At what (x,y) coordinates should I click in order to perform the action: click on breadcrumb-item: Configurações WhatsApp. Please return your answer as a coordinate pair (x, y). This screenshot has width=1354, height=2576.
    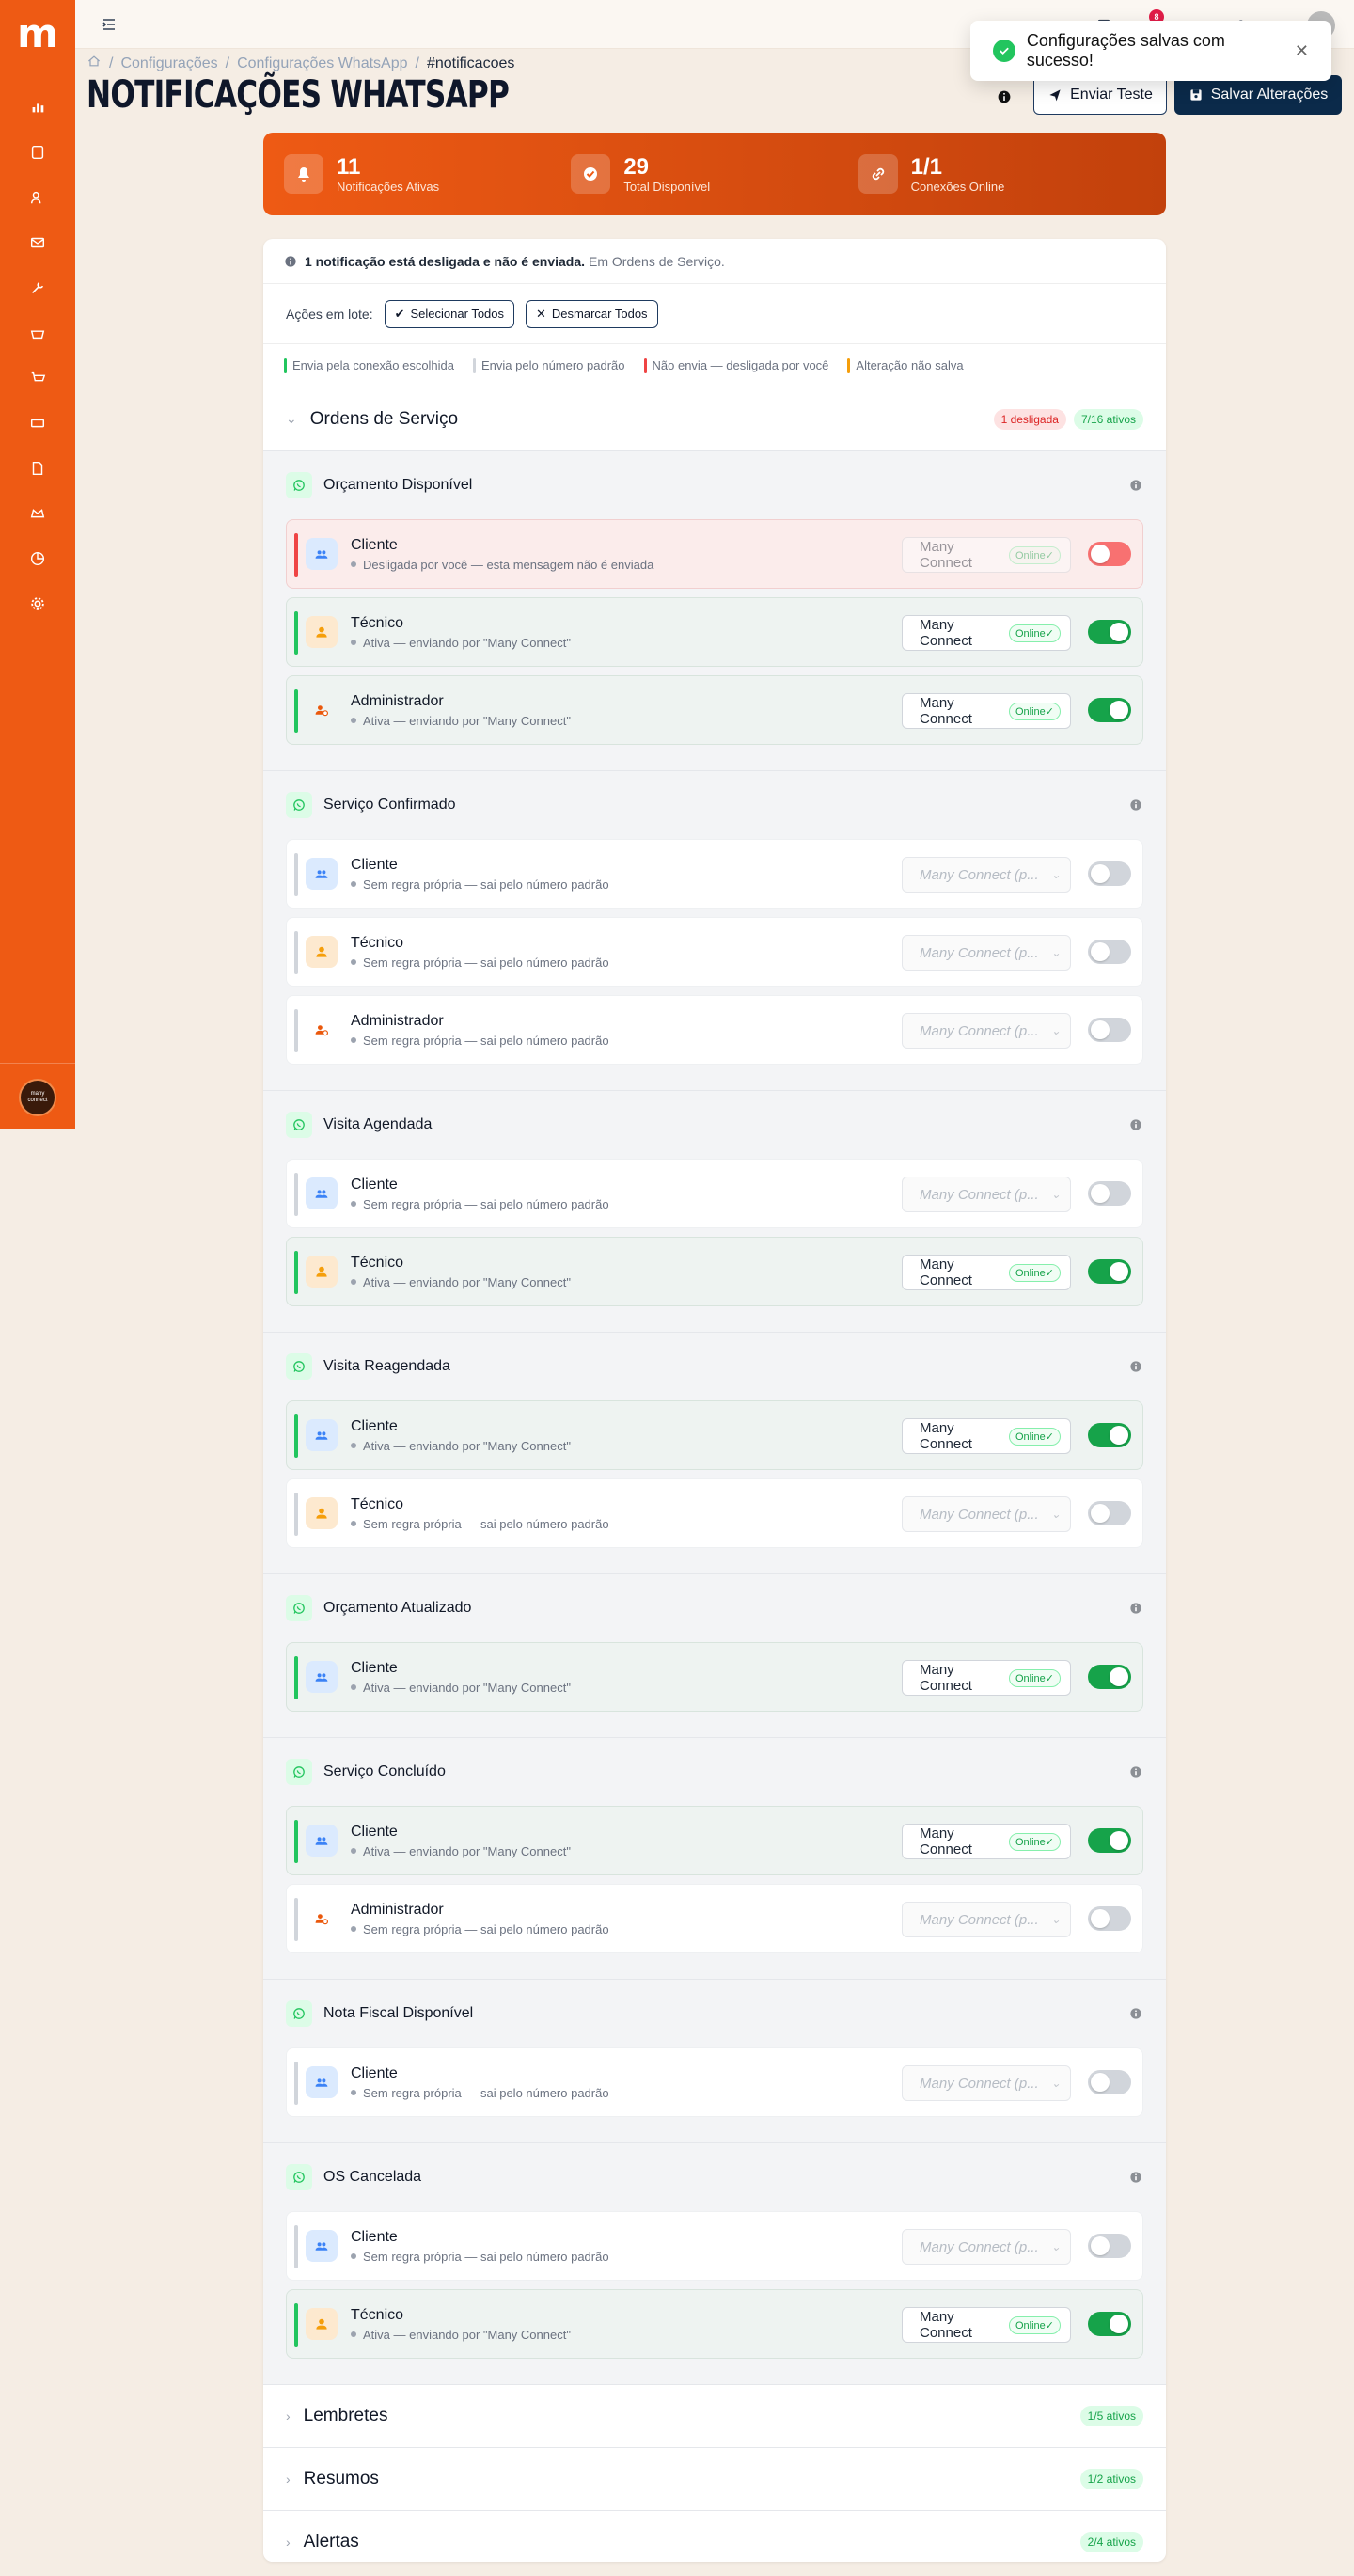
    Looking at the image, I should click on (322, 63).